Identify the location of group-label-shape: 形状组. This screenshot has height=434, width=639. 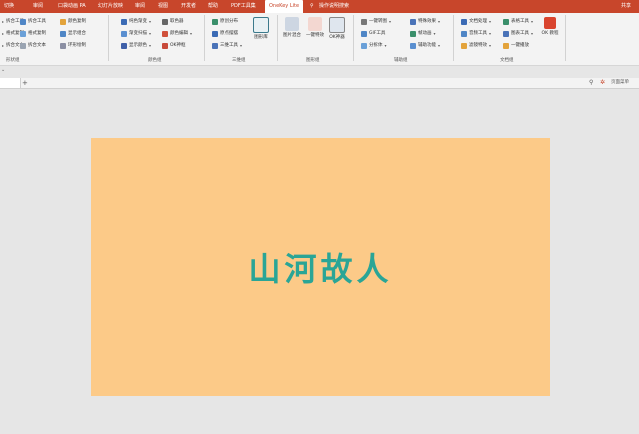
(13, 60).